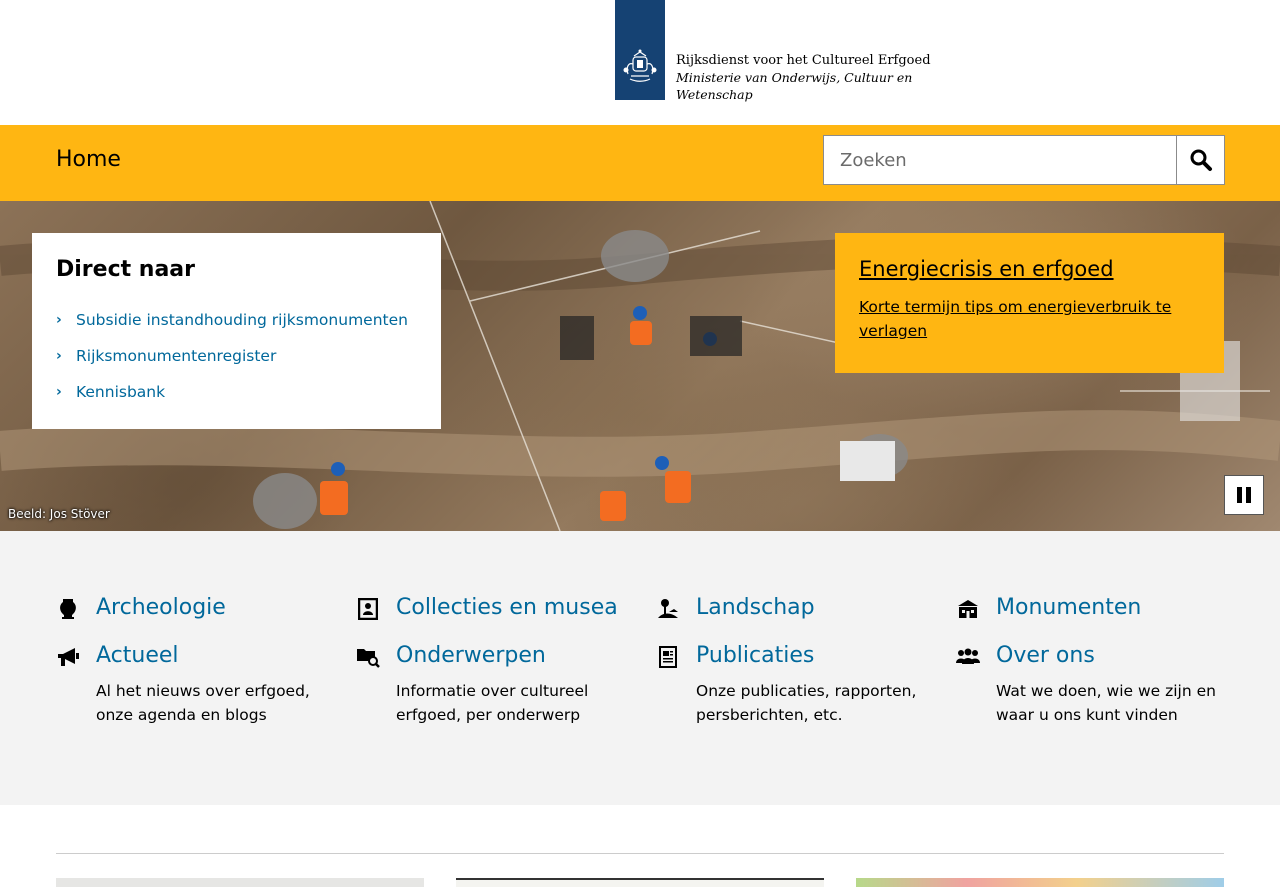 The width and height of the screenshot is (1280, 887). What do you see at coordinates (755, 607) in the screenshot?
I see `topic-link: Landschap` at bounding box center [755, 607].